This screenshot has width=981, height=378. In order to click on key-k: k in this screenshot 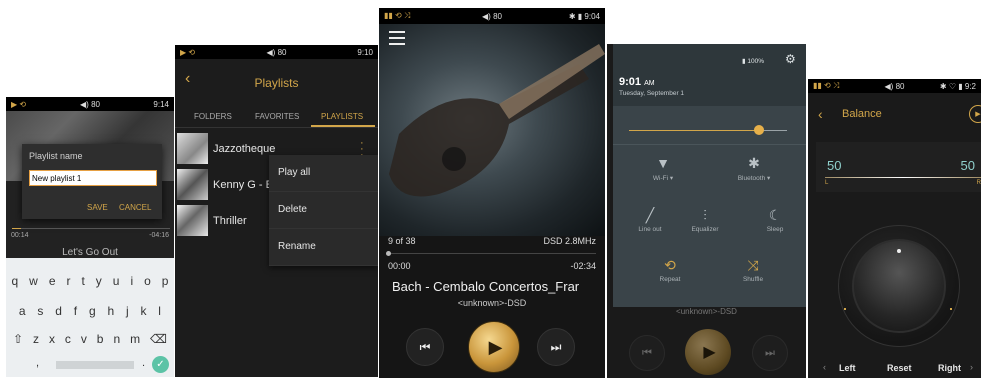, I will do `click(143, 311)`.